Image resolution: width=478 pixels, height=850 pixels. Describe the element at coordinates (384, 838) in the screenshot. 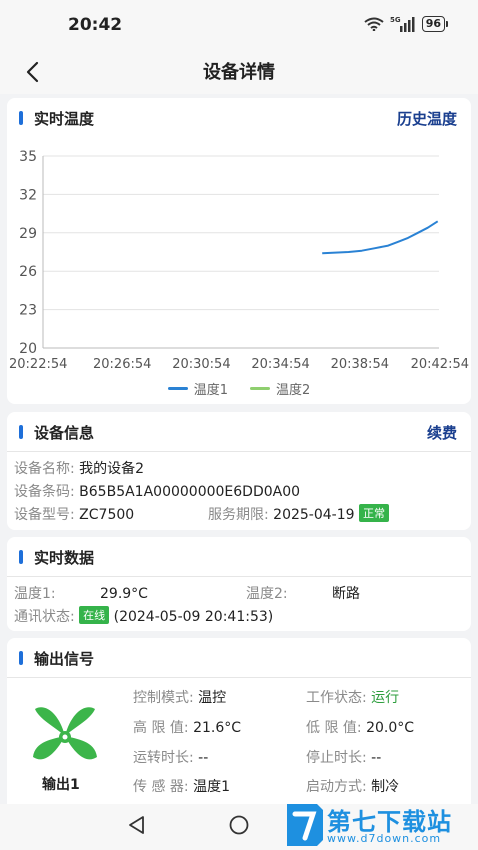

I see `watermark-url: www.d7down.com` at that location.